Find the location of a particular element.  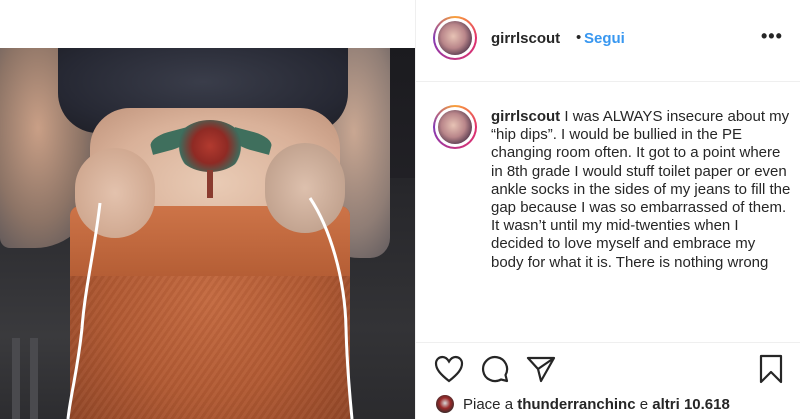

photo-top-margin is located at coordinates (207, 24).